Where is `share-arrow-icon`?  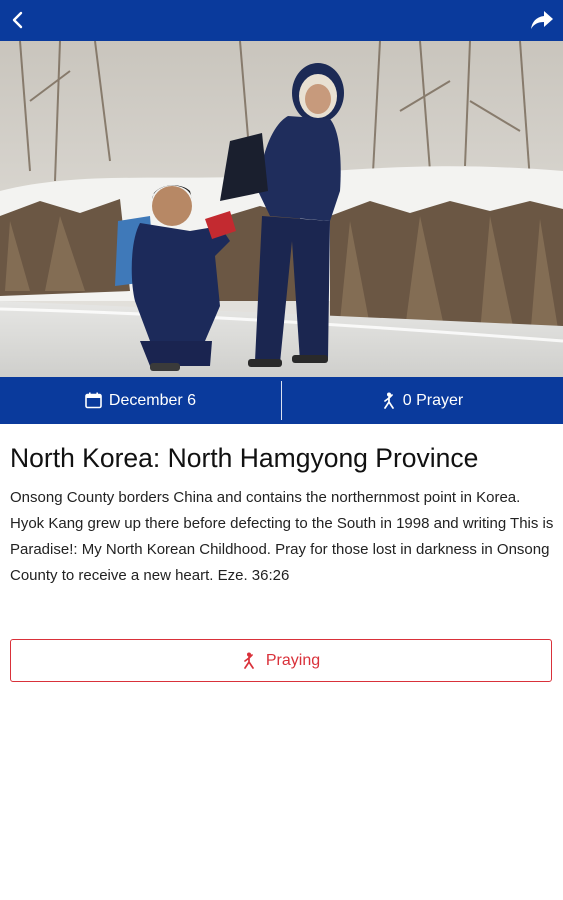
share-arrow-icon is located at coordinates (542, 20).